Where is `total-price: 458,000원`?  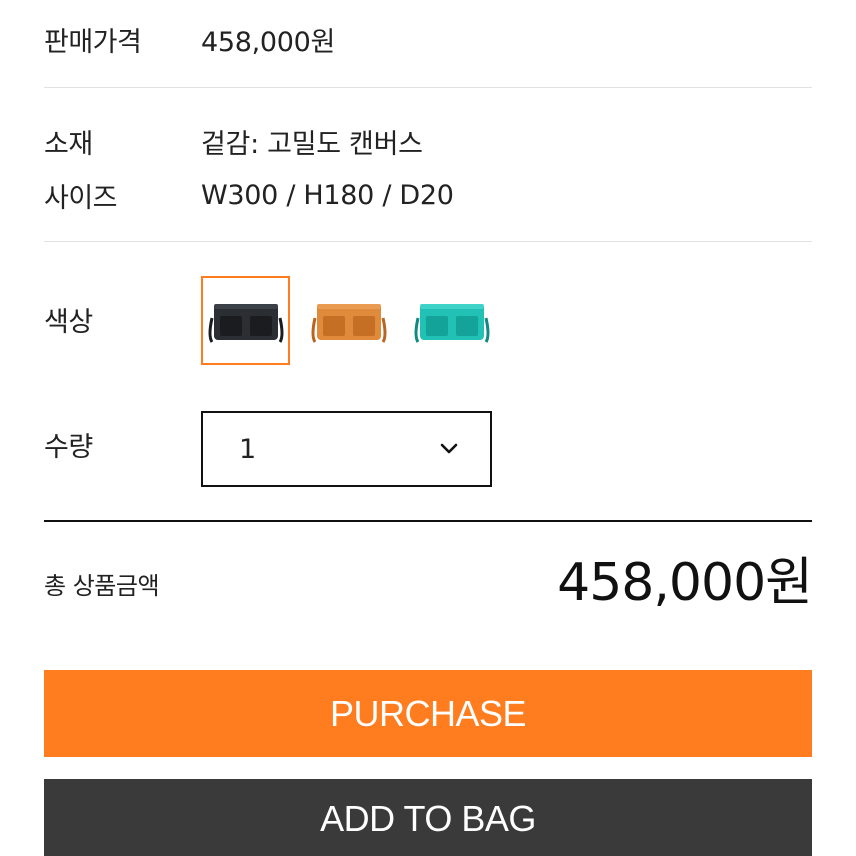
total-price: 458,000원 is located at coordinates (685, 583).